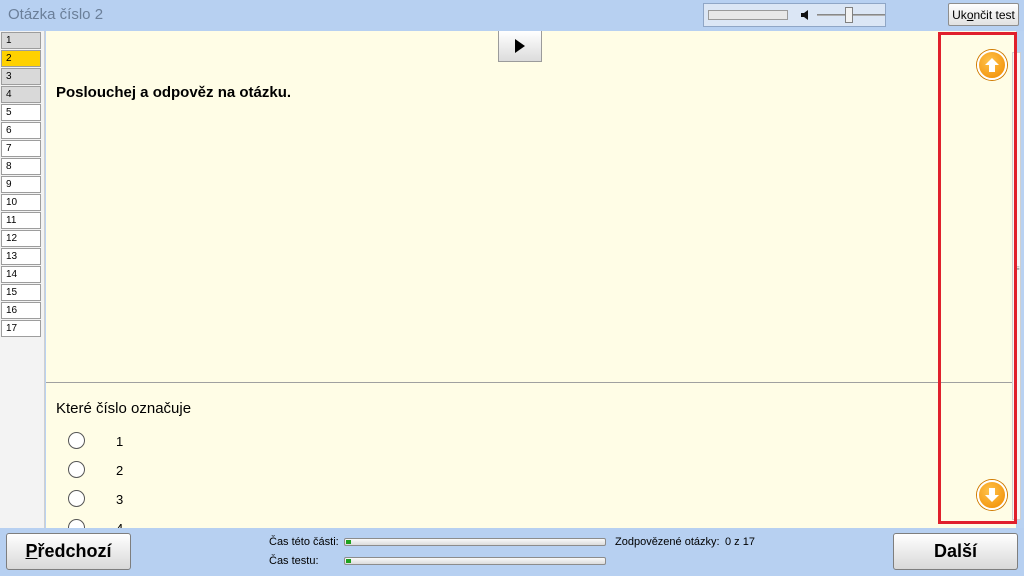  I want to click on end-test-label-suffix: nčit test, so click(994, 14).